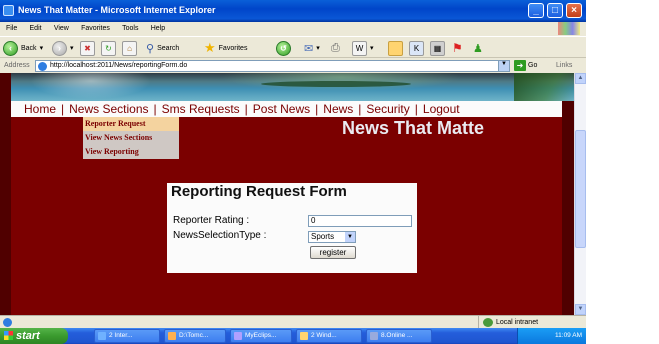 The width and height of the screenshot is (659, 344). Describe the element at coordinates (281, 109) in the screenshot. I see `nav-post-news: Post News` at that location.